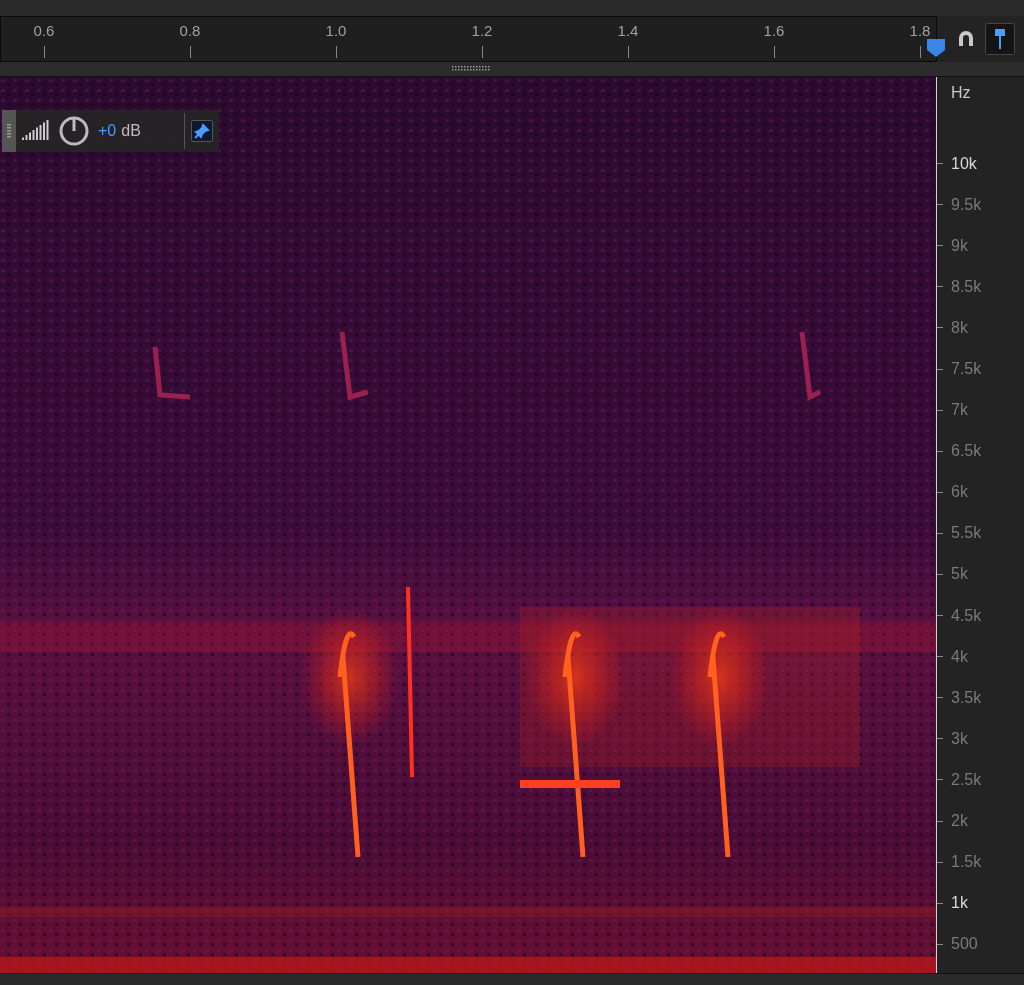 Image resolution: width=1024 pixels, height=985 pixels. I want to click on drag-handle-icon, so click(472, 69).